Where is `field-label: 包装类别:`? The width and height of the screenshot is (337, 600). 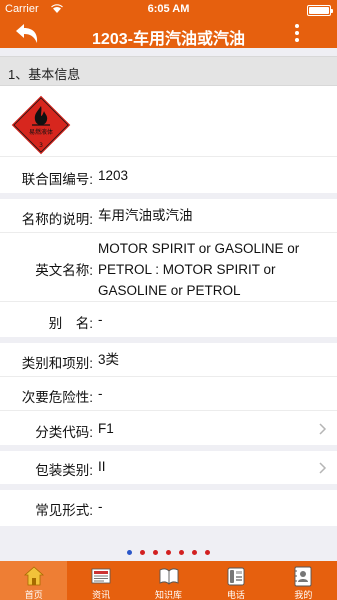 field-label: 包装类别: is located at coordinates (64, 470).